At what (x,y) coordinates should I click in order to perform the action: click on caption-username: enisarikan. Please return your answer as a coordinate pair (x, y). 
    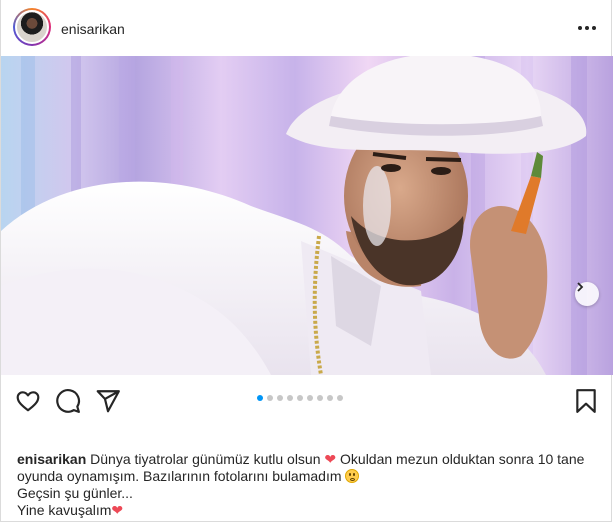
    Looking at the image, I should click on (51, 459).